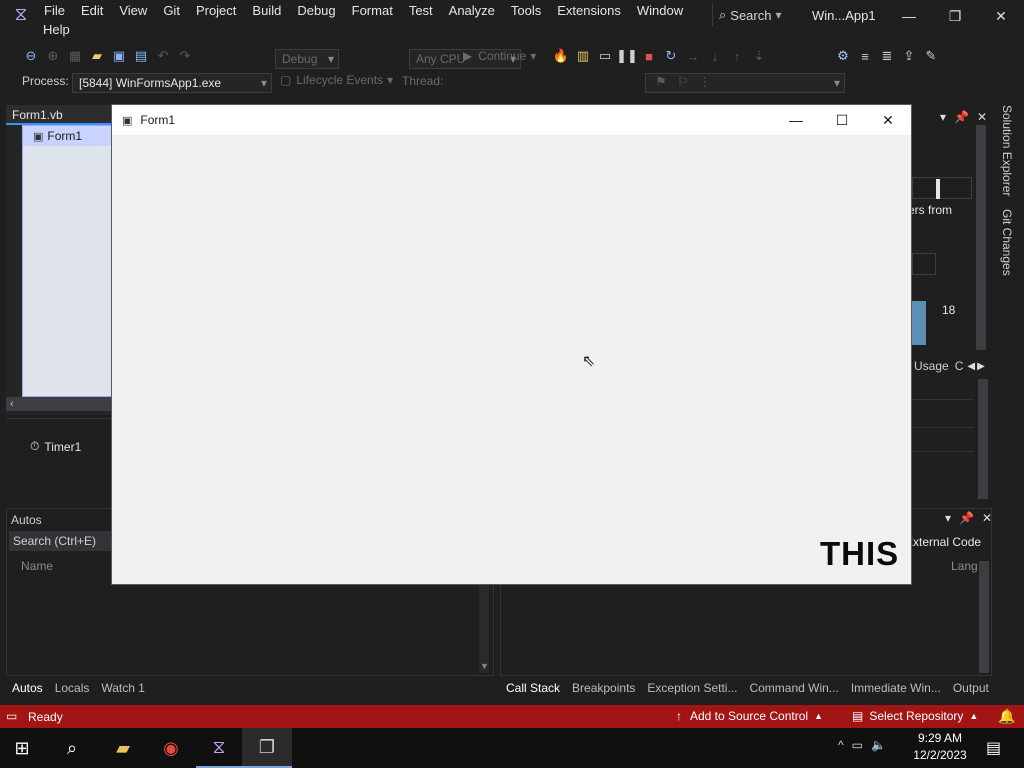  I want to click on layout-icon: ▭, so click(605, 56).